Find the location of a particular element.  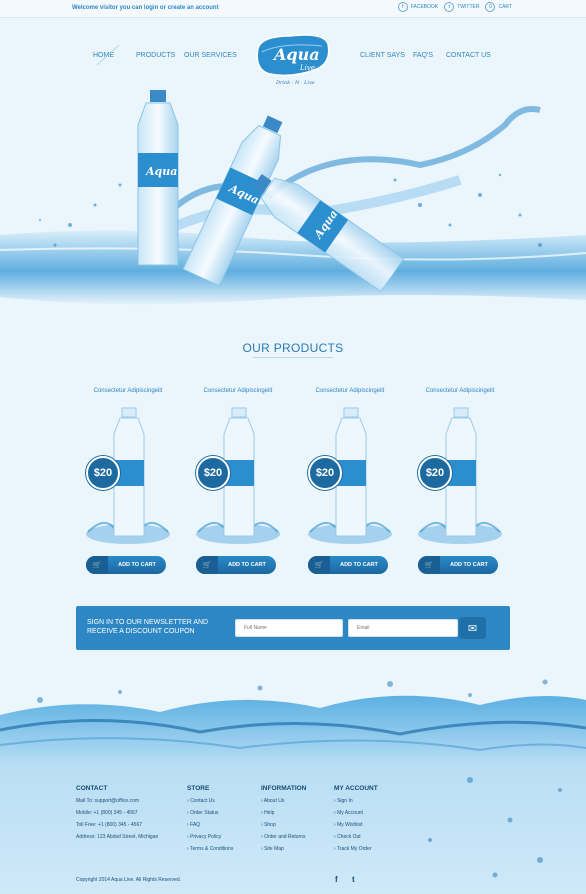

contact-mail: support@office.com is located at coordinates (117, 801).